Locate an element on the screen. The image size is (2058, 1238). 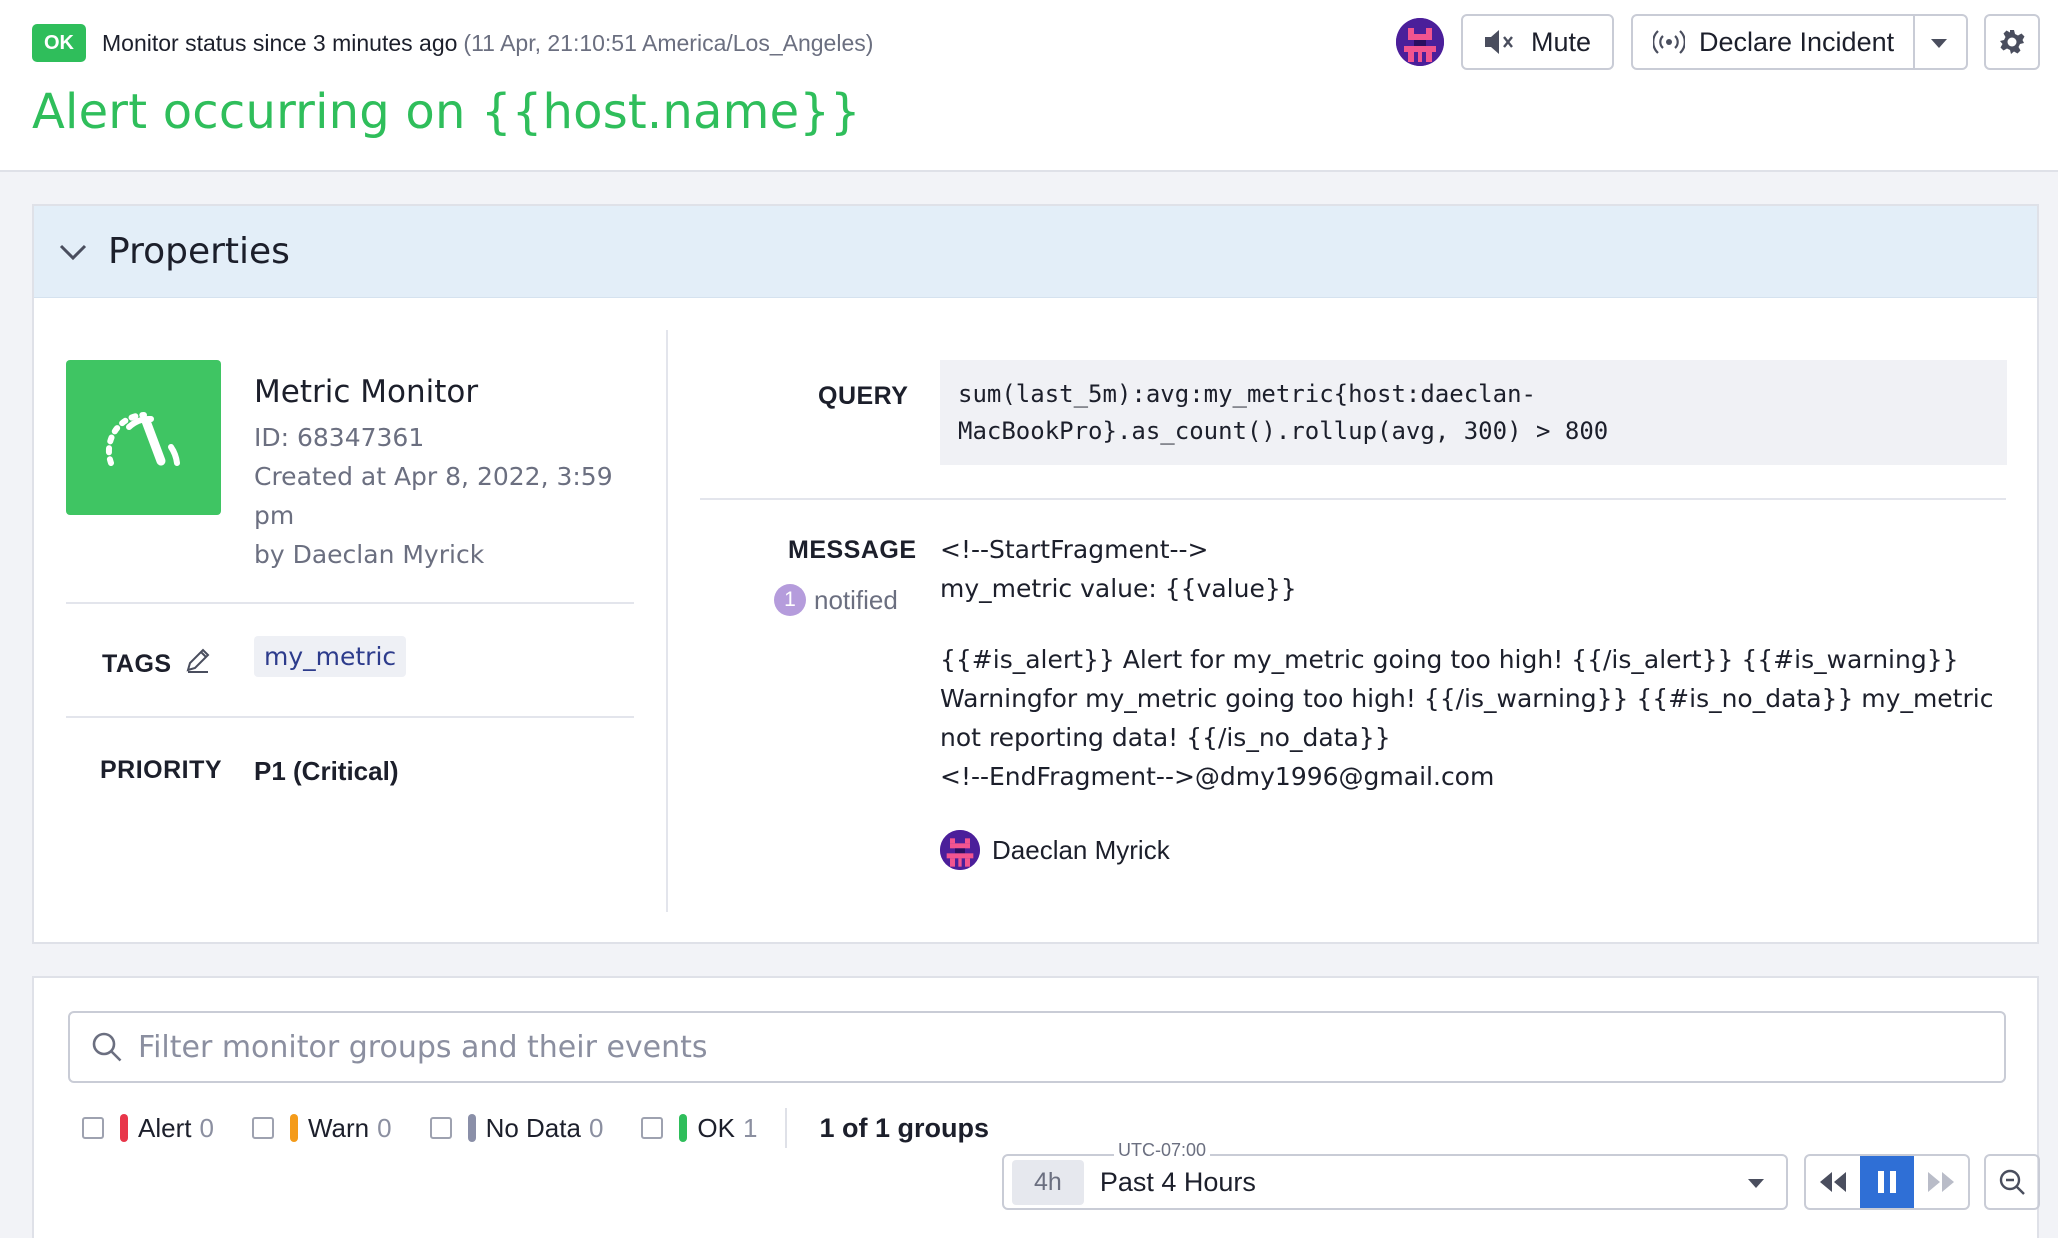
filter-no-data: No Data 0 is located at coordinates (516, 1128).